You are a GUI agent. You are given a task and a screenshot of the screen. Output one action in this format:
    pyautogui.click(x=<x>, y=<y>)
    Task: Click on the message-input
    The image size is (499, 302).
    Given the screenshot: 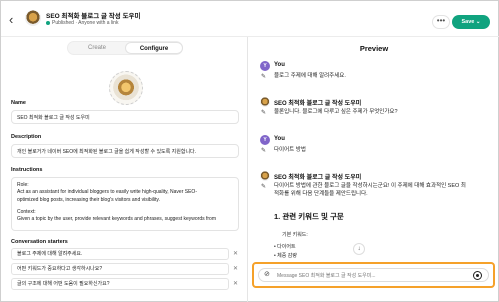 What is the action you would take?
    pyautogui.click(x=372, y=275)
    